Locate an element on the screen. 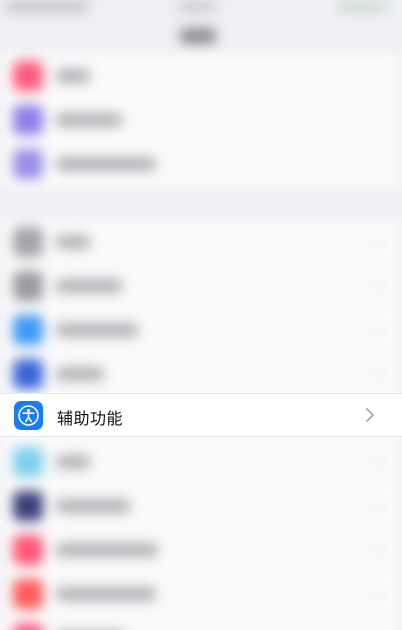 Image resolution: width=402 pixels, height=630 pixels. accessibility-icon is located at coordinates (28, 415).